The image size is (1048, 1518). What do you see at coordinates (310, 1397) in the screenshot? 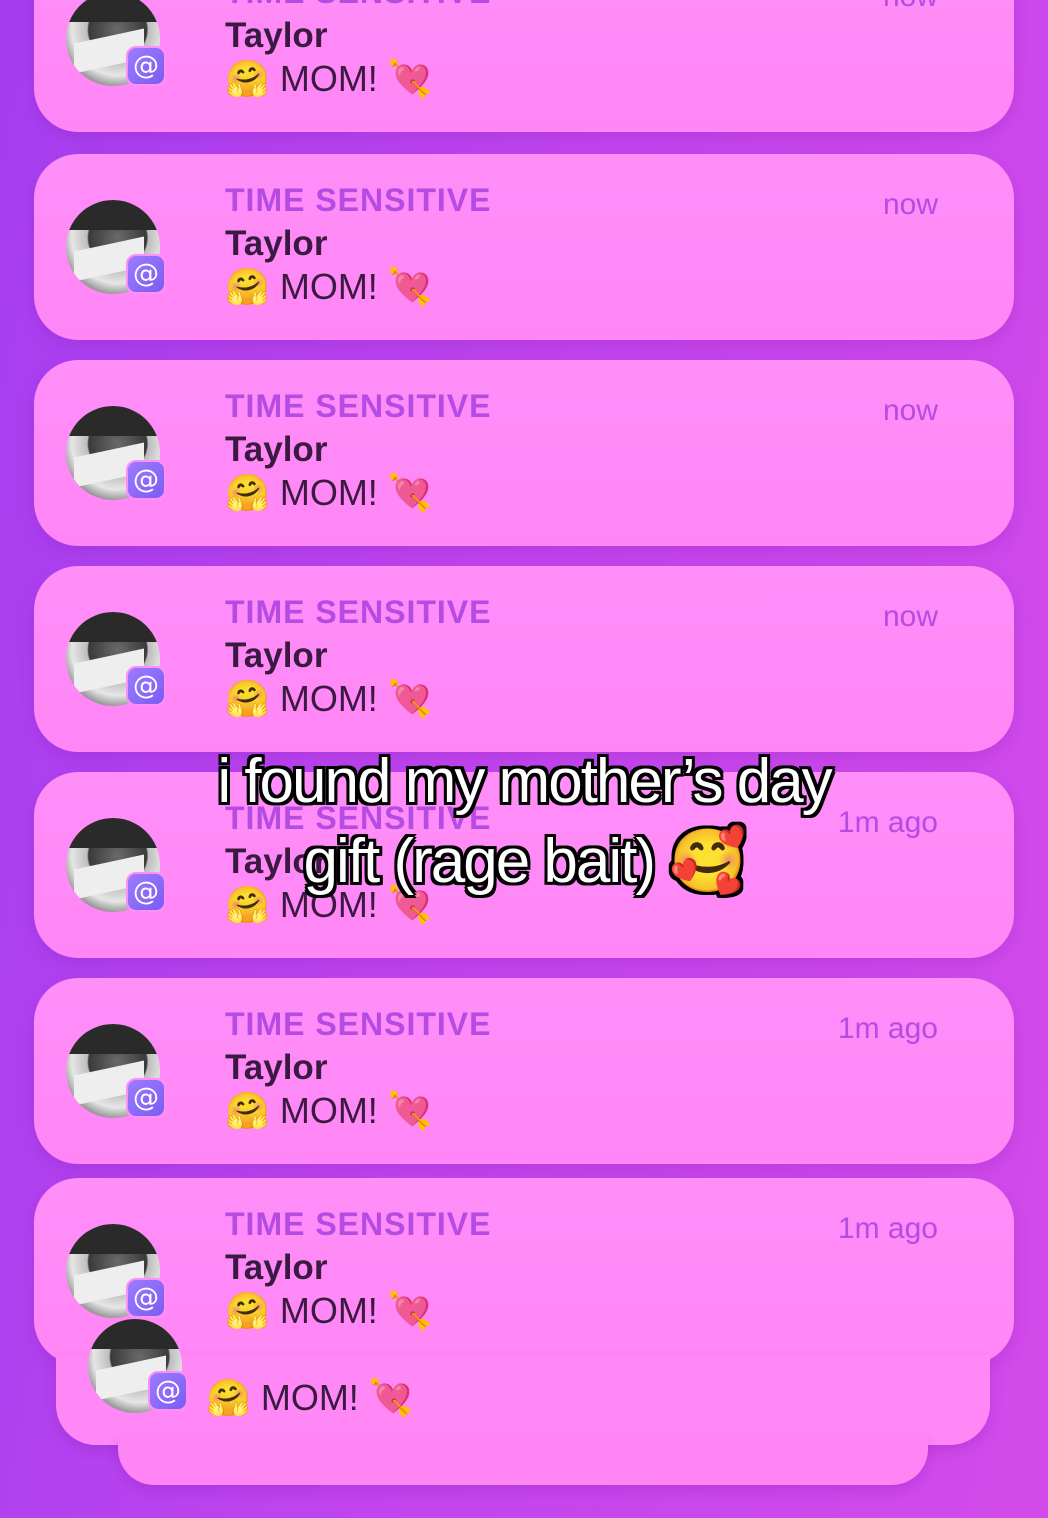
I see `stacked-message: 🤗 MOM! 💘` at bounding box center [310, 1397].